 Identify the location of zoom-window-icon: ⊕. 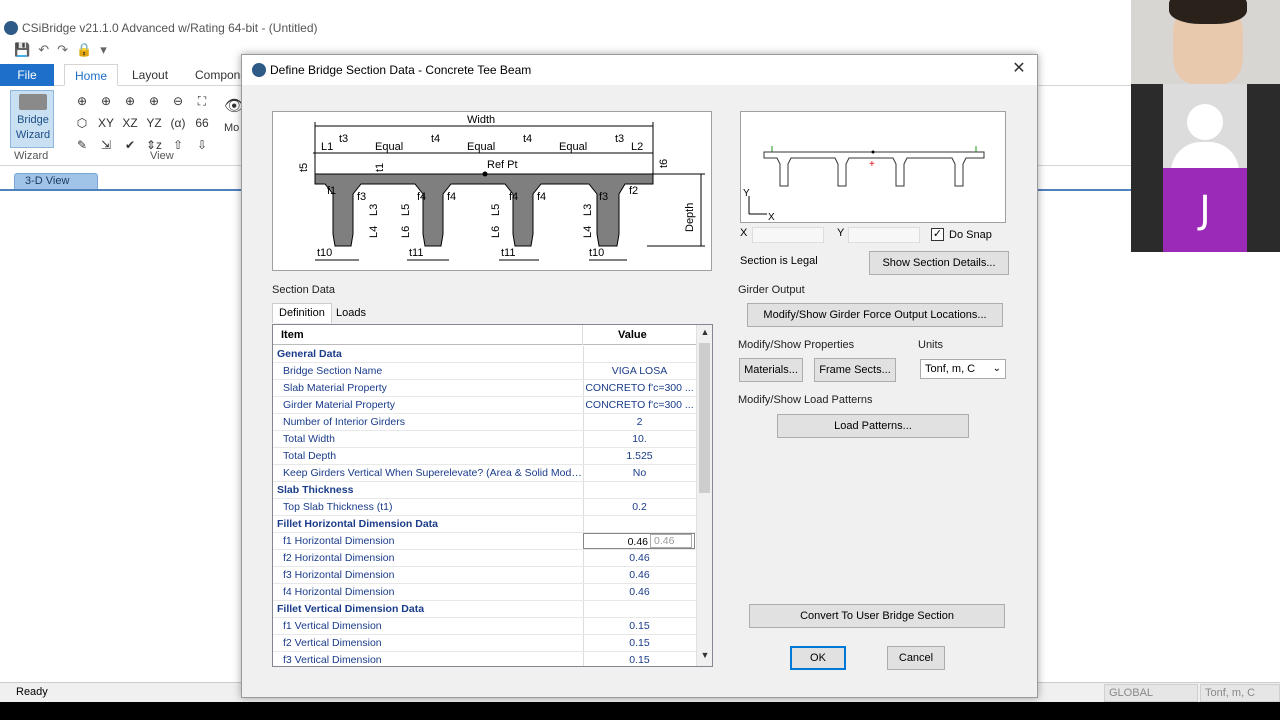
(106, 101).